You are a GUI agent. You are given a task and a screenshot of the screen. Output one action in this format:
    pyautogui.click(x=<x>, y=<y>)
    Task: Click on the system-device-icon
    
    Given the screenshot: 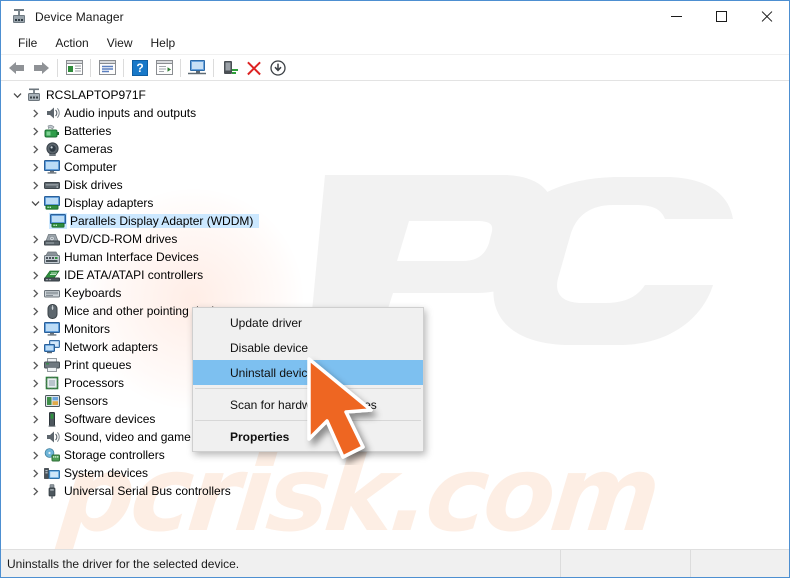 What is the action you would take?
    pyautogui.click(x=52, y=473)
    